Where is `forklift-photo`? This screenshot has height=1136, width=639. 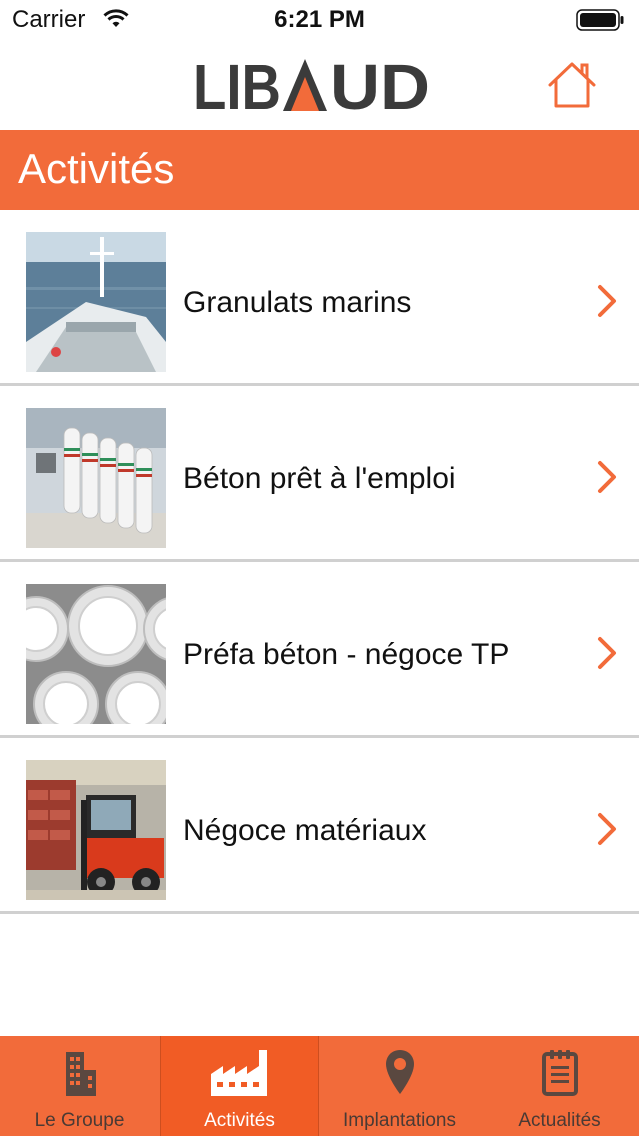
forklift-photo is located at coordinates (96, 830).